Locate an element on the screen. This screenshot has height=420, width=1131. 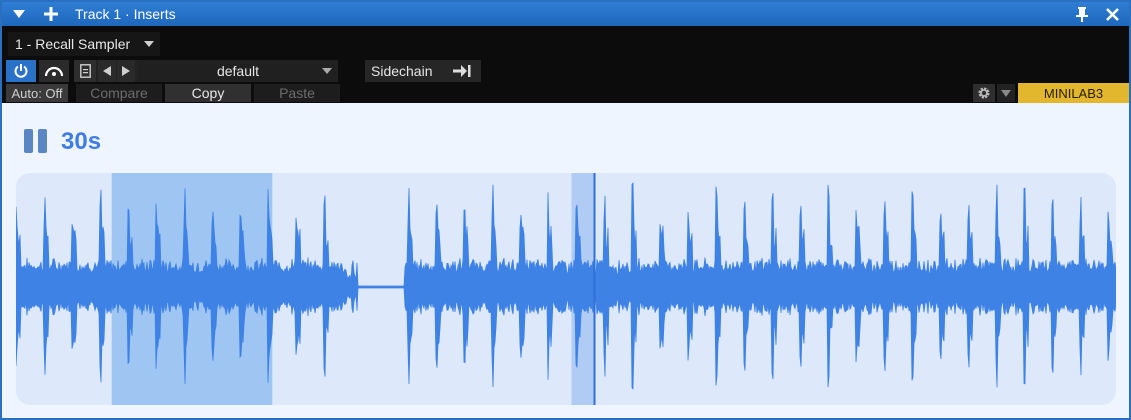
copy-label: Copy is located at coordinates (208, 93).